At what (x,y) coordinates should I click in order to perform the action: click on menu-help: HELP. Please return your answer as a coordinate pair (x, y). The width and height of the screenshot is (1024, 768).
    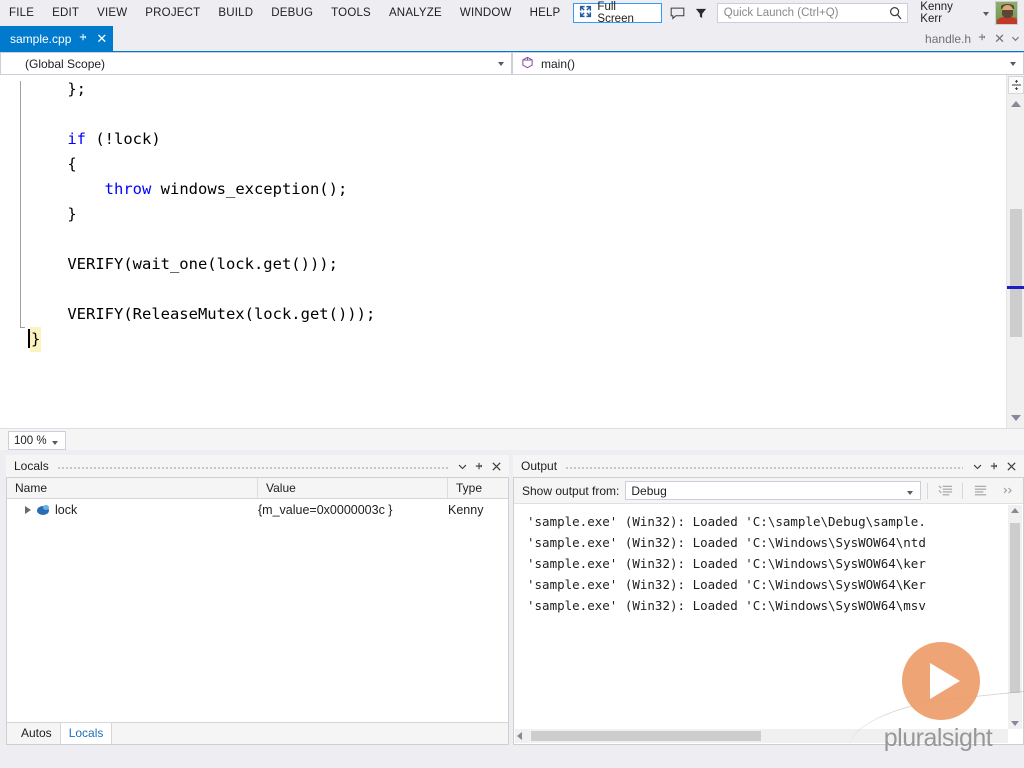
    Looking at the image, I should click on (545, 13).